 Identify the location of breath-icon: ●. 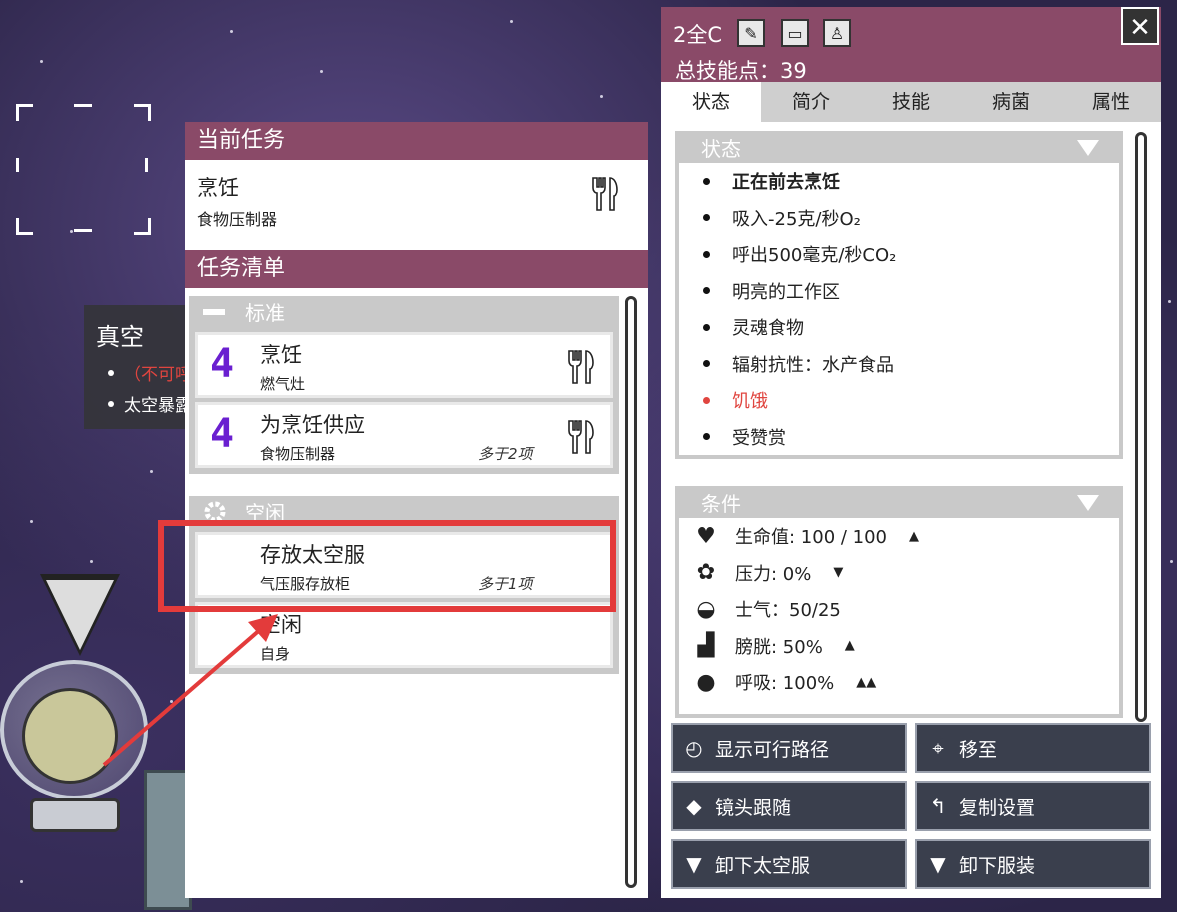
(706, 682).